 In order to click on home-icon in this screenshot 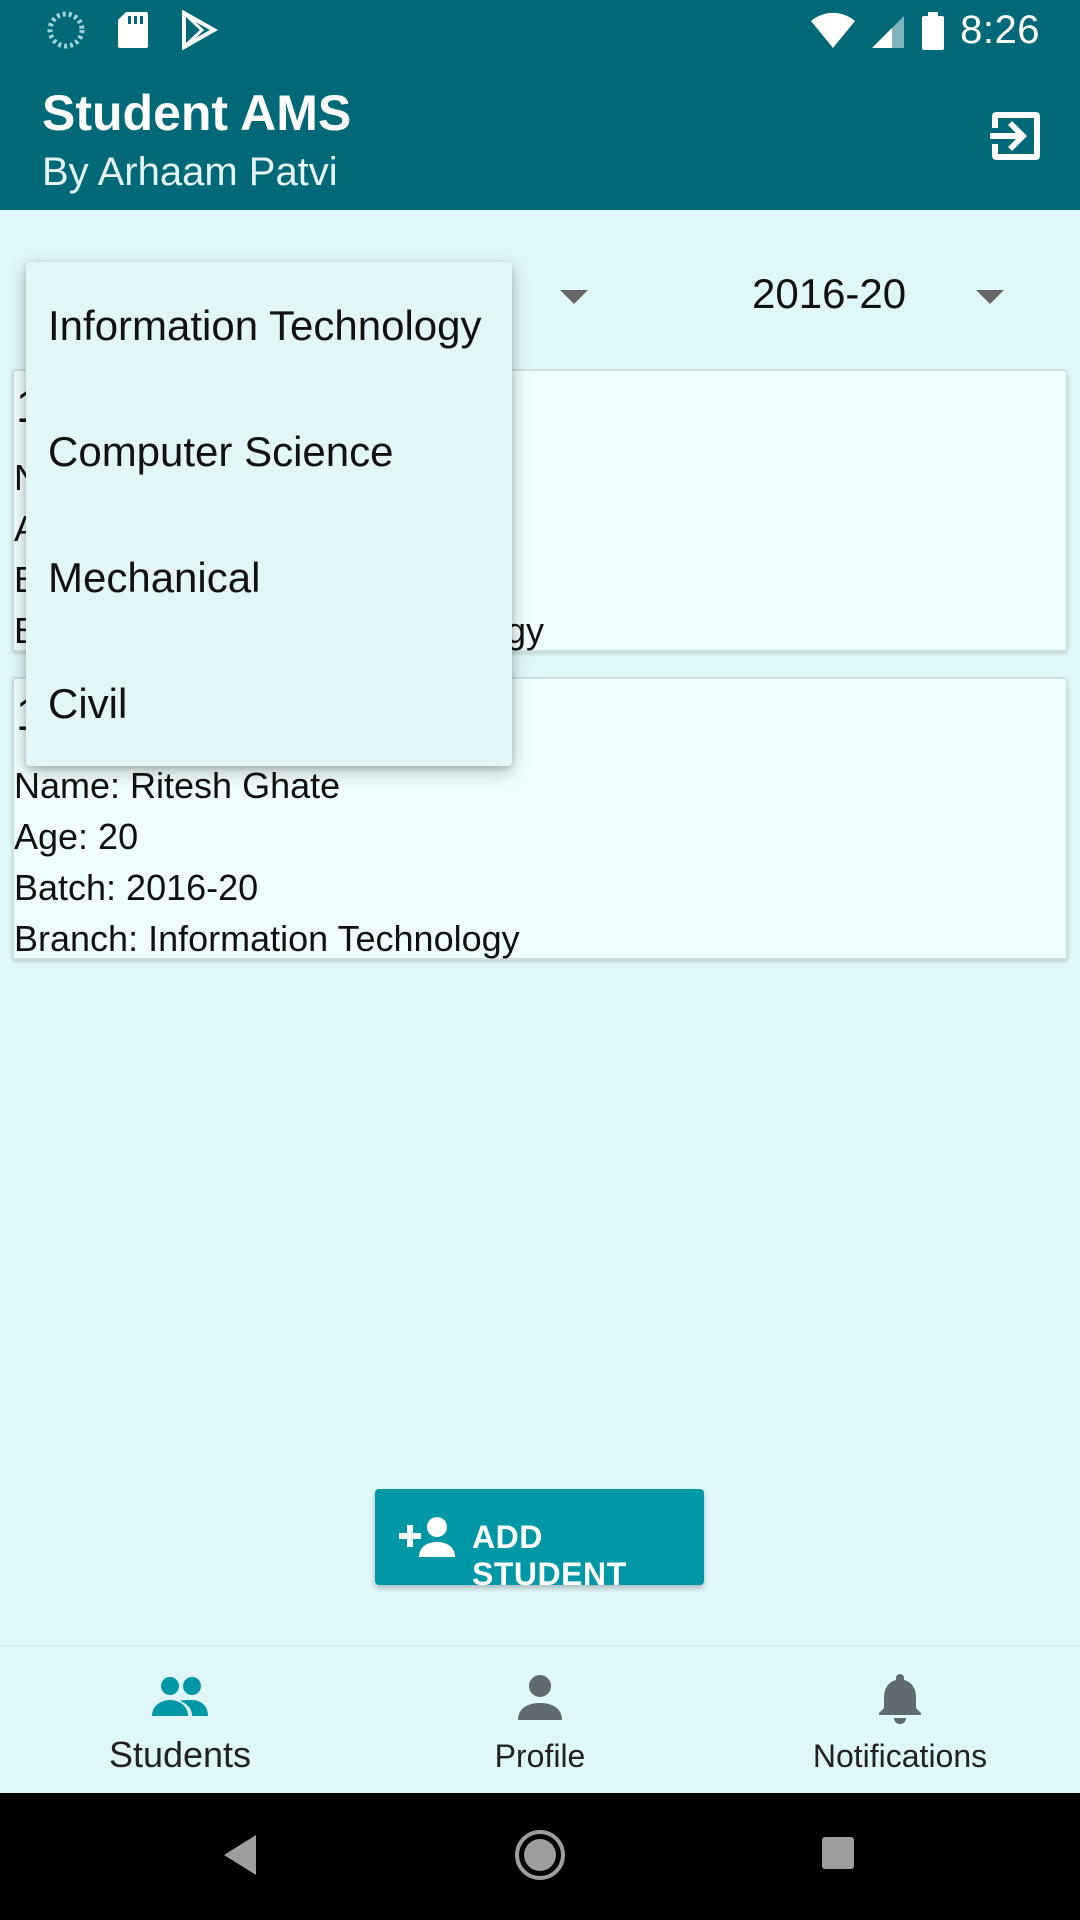, I will do `click(540, 1855)`.